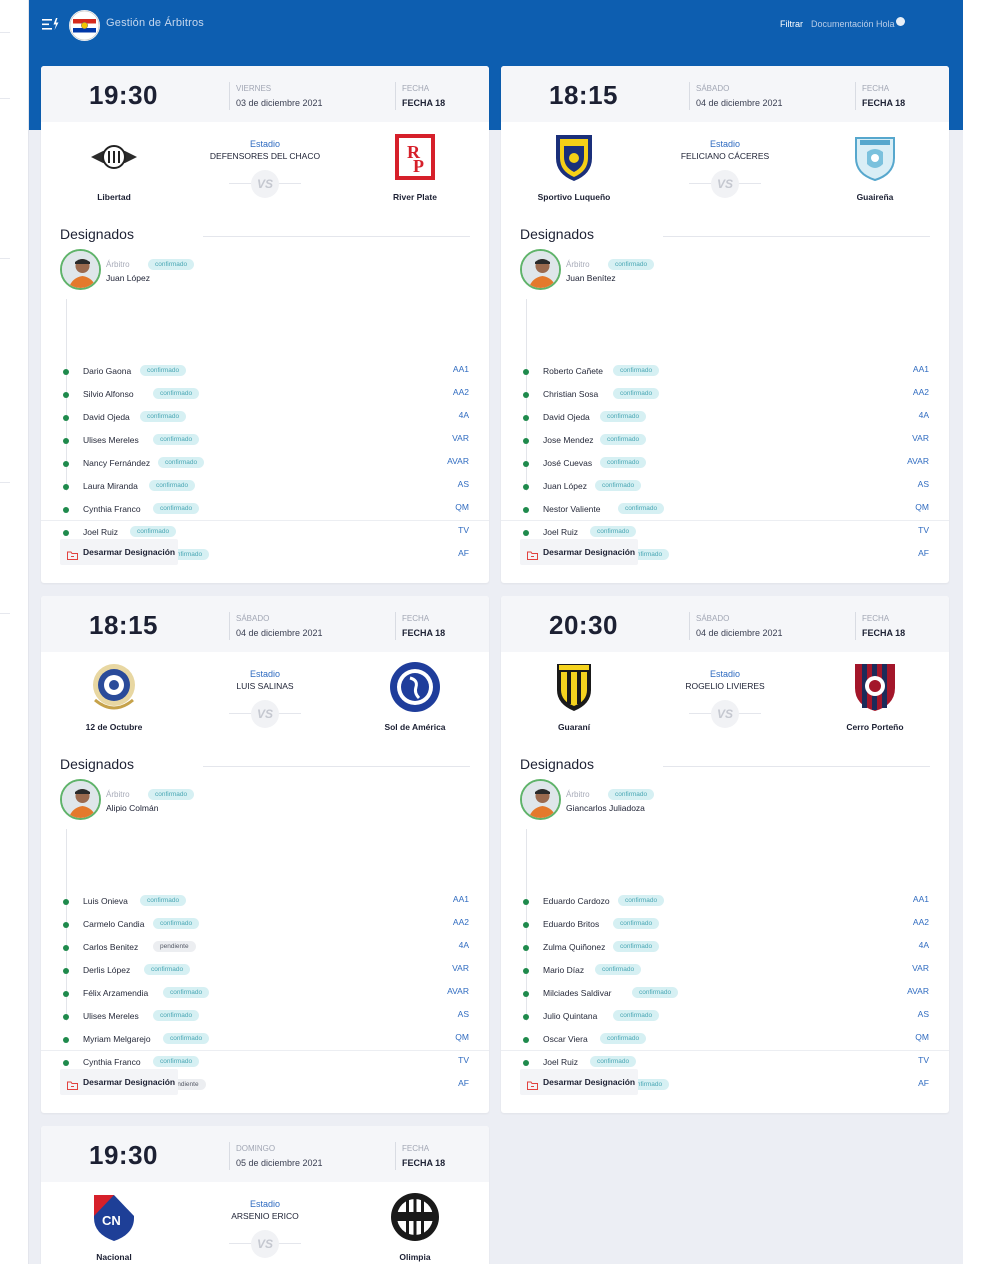  I want to click on assistant-name: Roberto Cañete, so click(573, 371).